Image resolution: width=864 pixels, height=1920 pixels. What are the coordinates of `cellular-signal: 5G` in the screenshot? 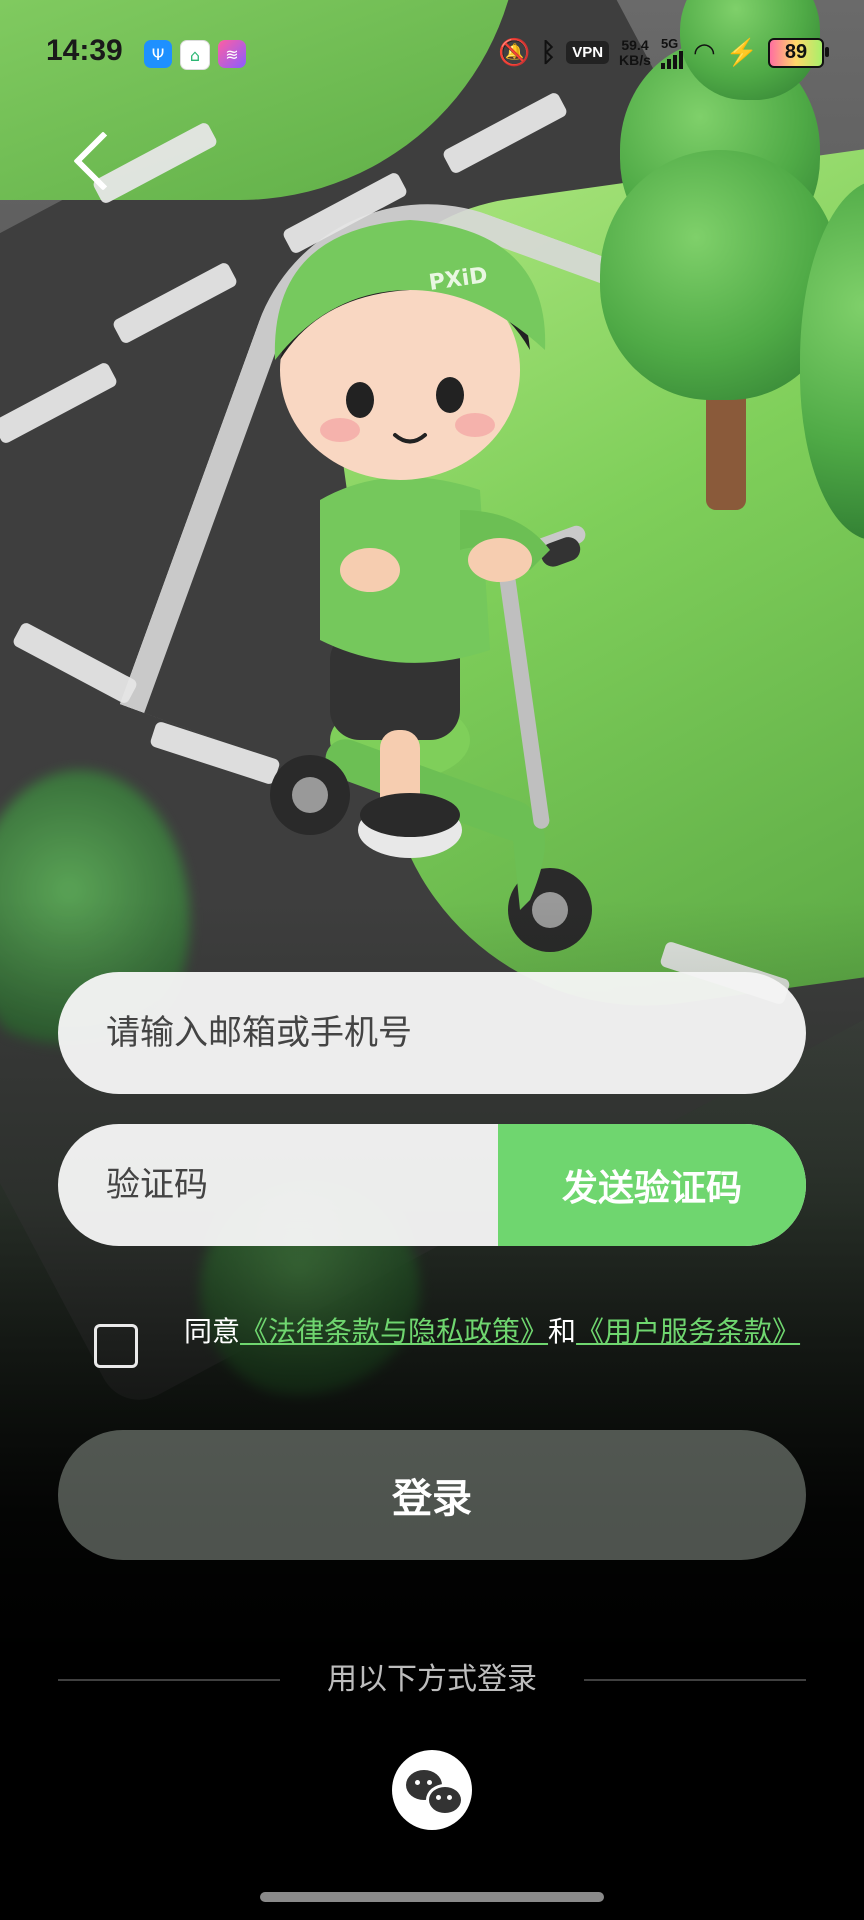 It's located at (671, 52).